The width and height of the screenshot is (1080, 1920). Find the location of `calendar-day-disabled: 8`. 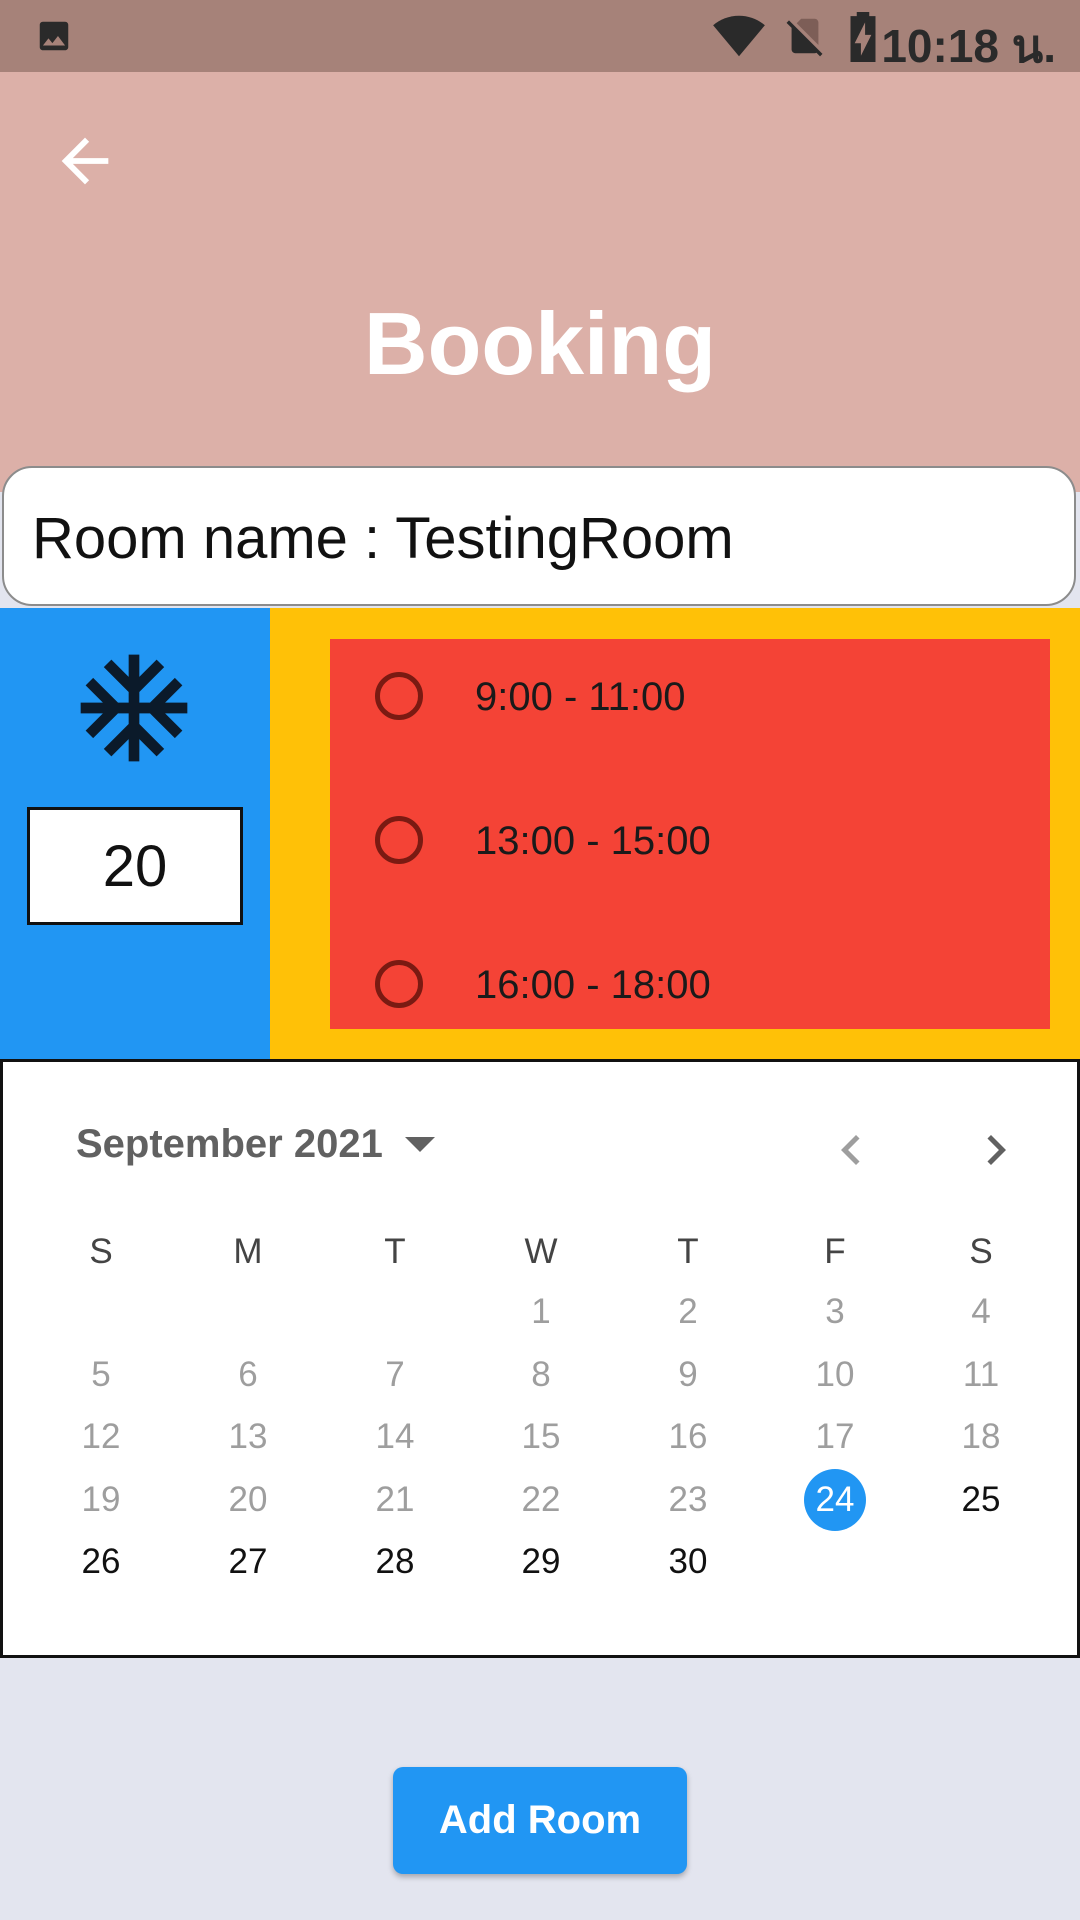

calendar-day-disabled: 8 is located at coordinates (541, 1374).